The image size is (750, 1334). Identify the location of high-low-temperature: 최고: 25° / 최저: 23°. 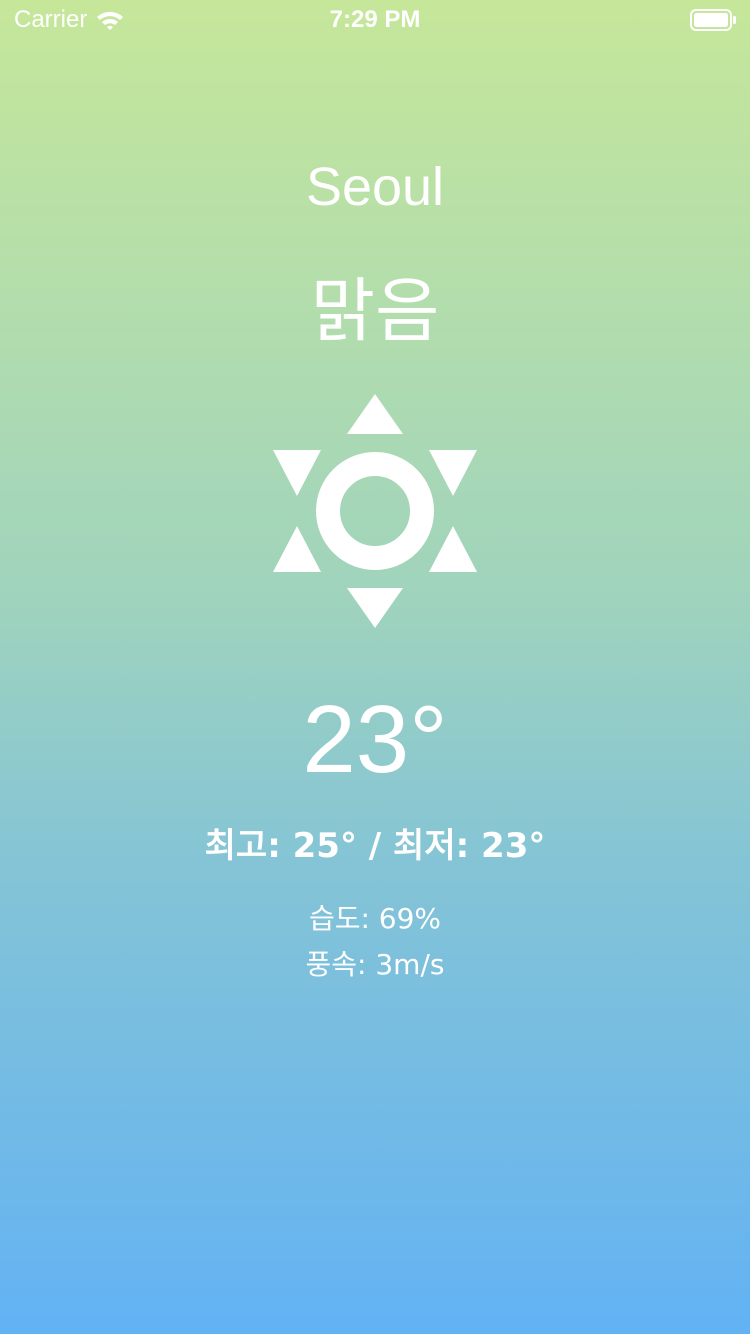
(375, 846).